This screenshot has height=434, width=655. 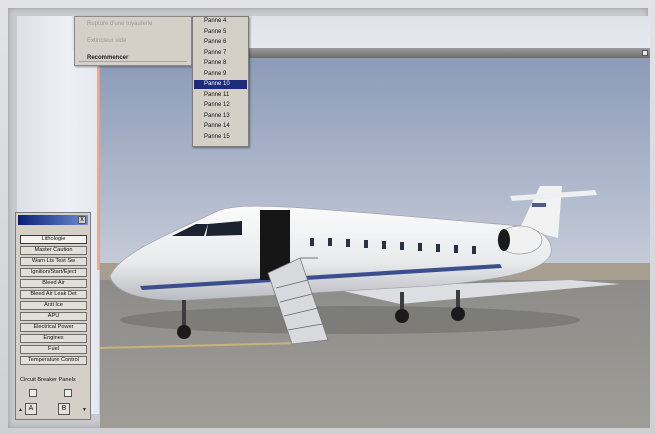 What do you see at coordinates (220, 126) in the screenshot?
I see `menu-item-panne-14: Panne 14` at bounding box center [220, 126].